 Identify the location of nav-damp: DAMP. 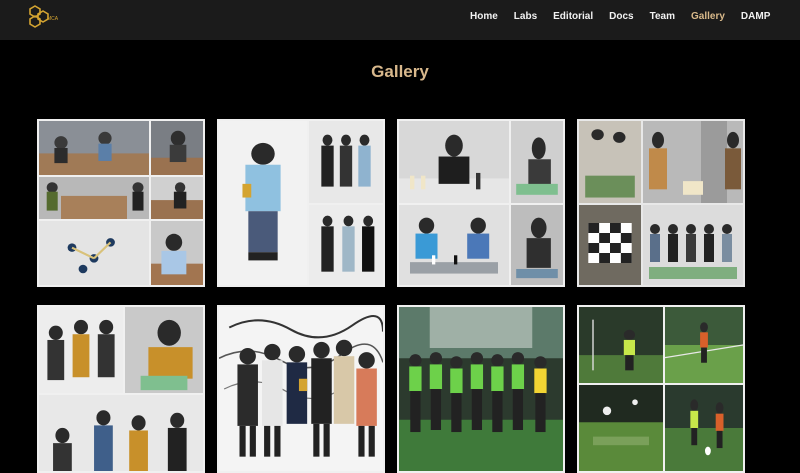
(755, 16).